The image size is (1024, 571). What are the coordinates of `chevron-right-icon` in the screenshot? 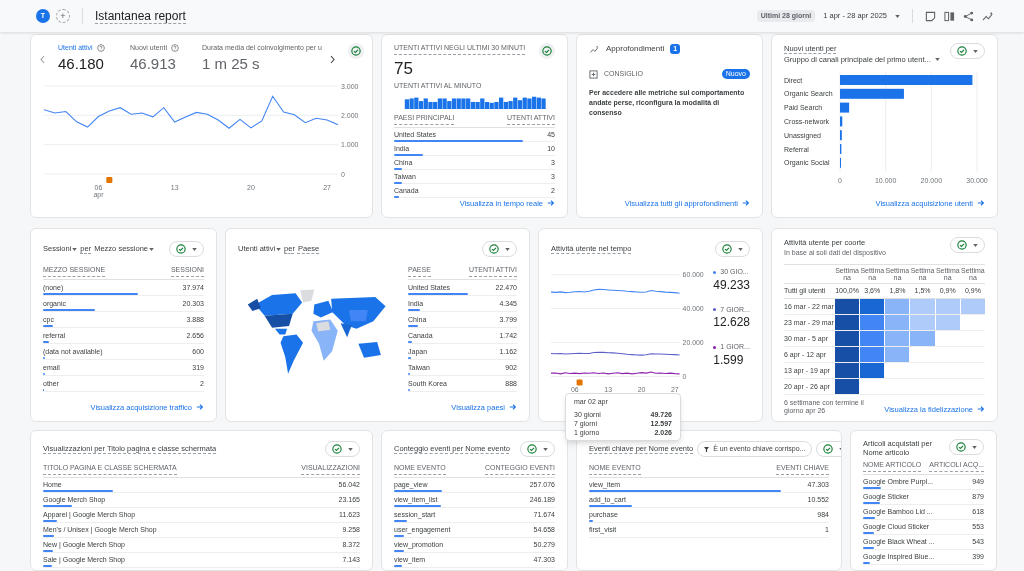 It's located at (332, 59).